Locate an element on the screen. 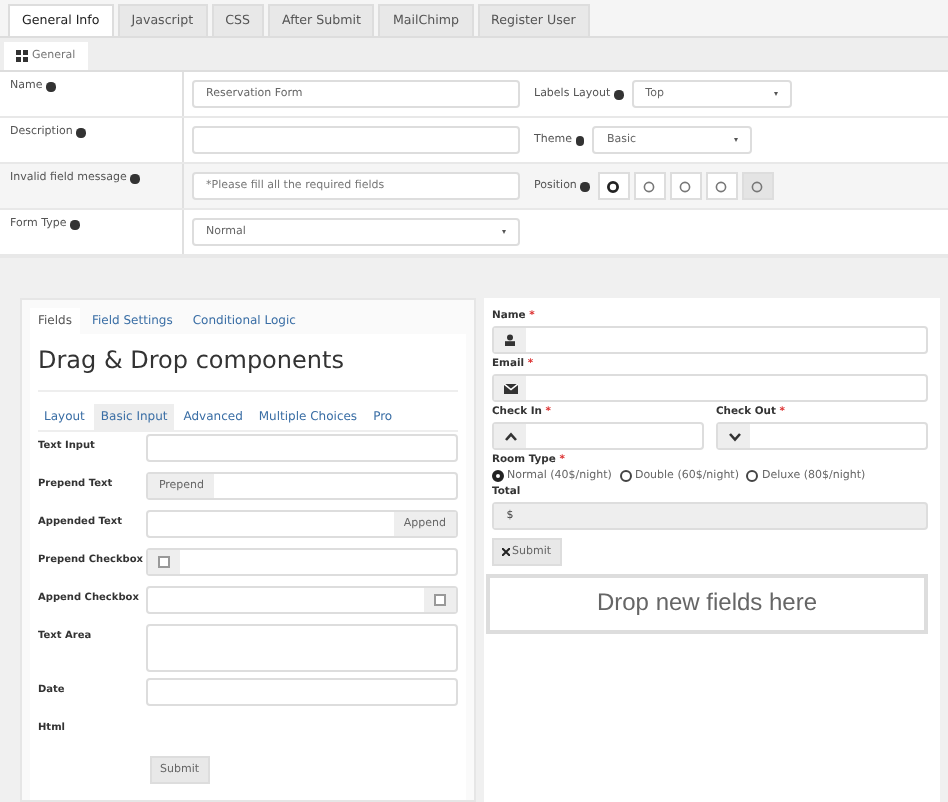  position-button is located at coordinates (613, 186).